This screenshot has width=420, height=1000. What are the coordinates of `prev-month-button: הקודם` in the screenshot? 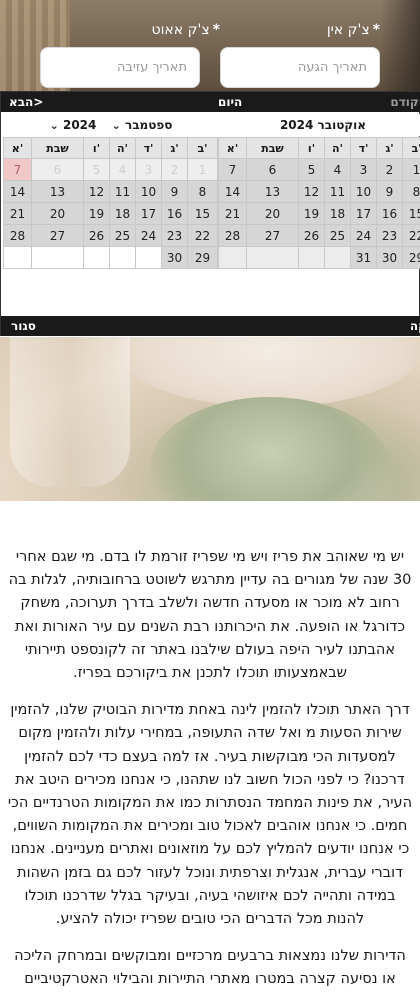 It's located at (405, 102).